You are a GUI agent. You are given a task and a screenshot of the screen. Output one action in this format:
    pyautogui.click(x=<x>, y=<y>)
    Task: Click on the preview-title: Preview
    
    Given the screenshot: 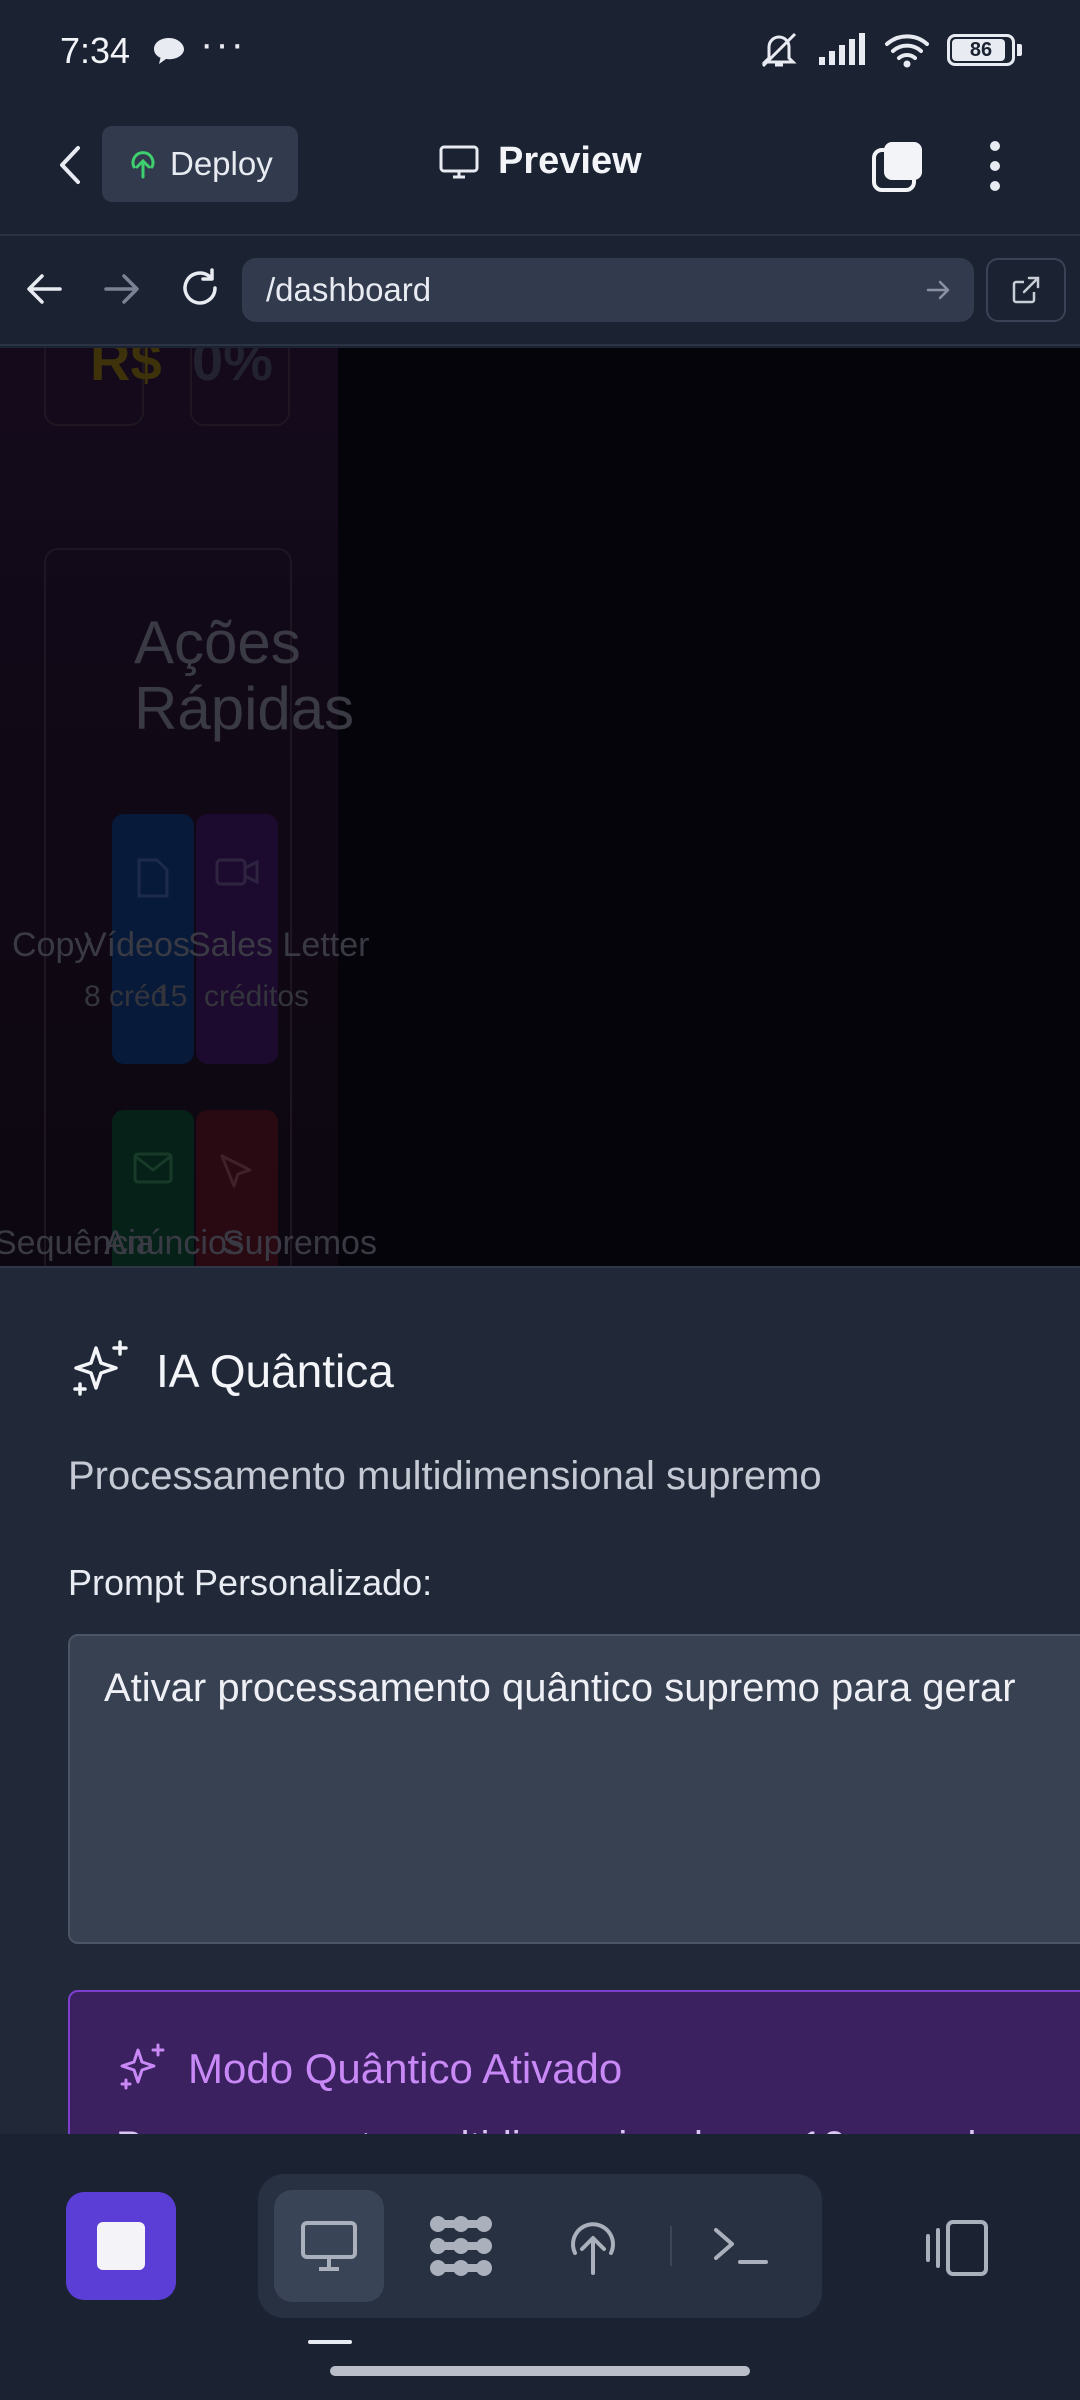 What is the action you would take?
    pyautogui.click(x=540, y=161)
    